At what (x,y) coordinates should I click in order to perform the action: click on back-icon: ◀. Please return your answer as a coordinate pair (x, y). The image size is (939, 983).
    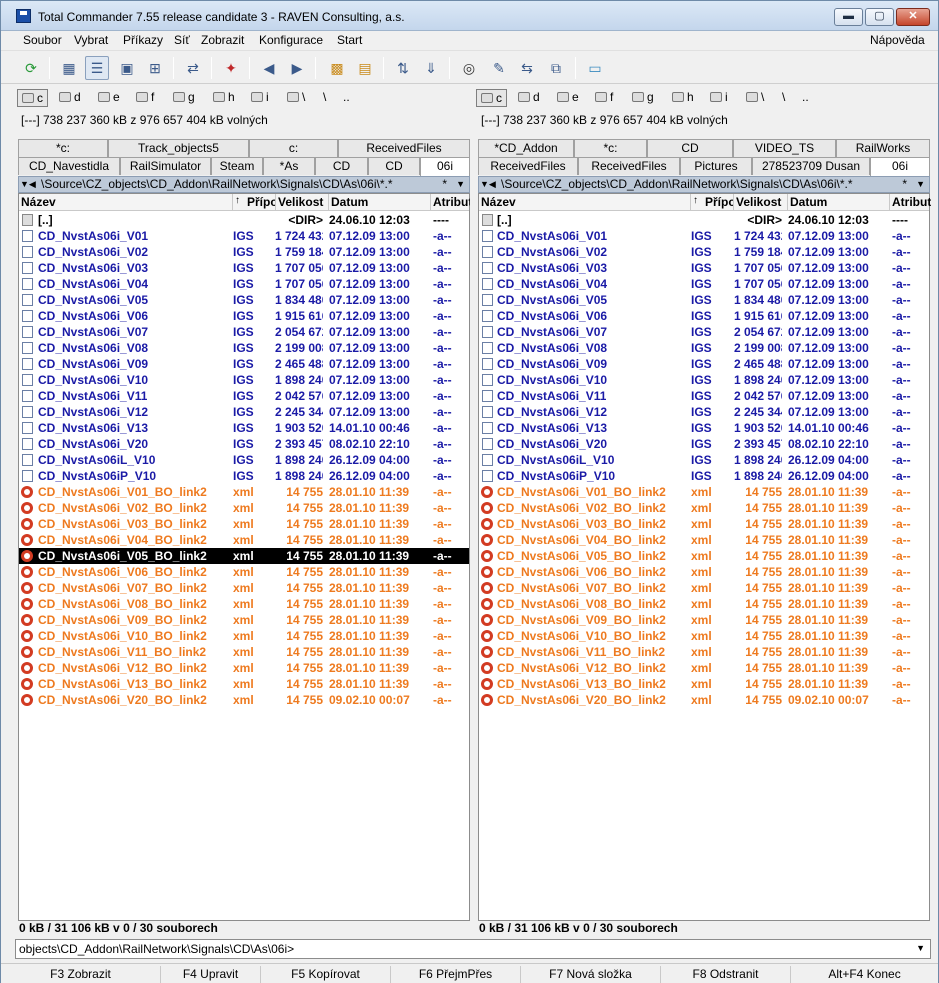
    Looking at the image, I should click on (269, 68).